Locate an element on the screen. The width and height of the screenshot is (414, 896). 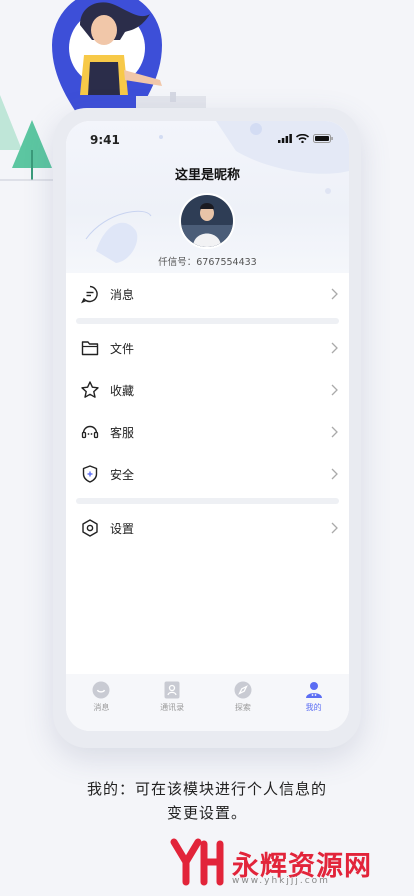
menu-item-settings: 设置 is located at coordinates (207, 528).